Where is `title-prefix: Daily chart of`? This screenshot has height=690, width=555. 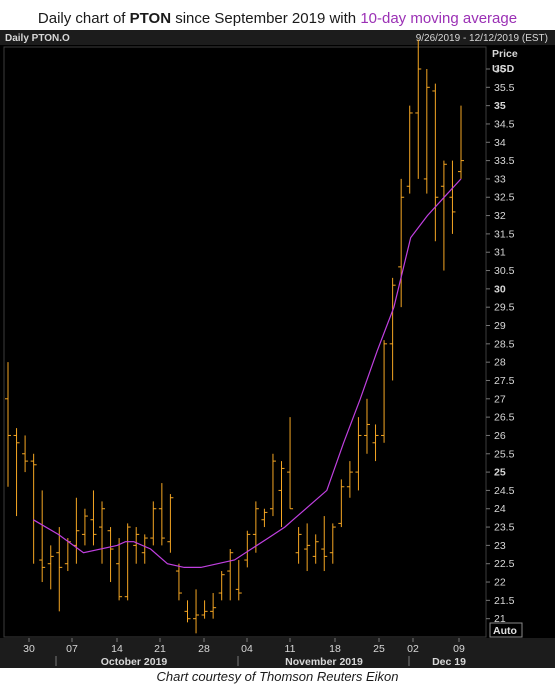
title-prefix: Daily chart of is located at coordinates (83, 18).